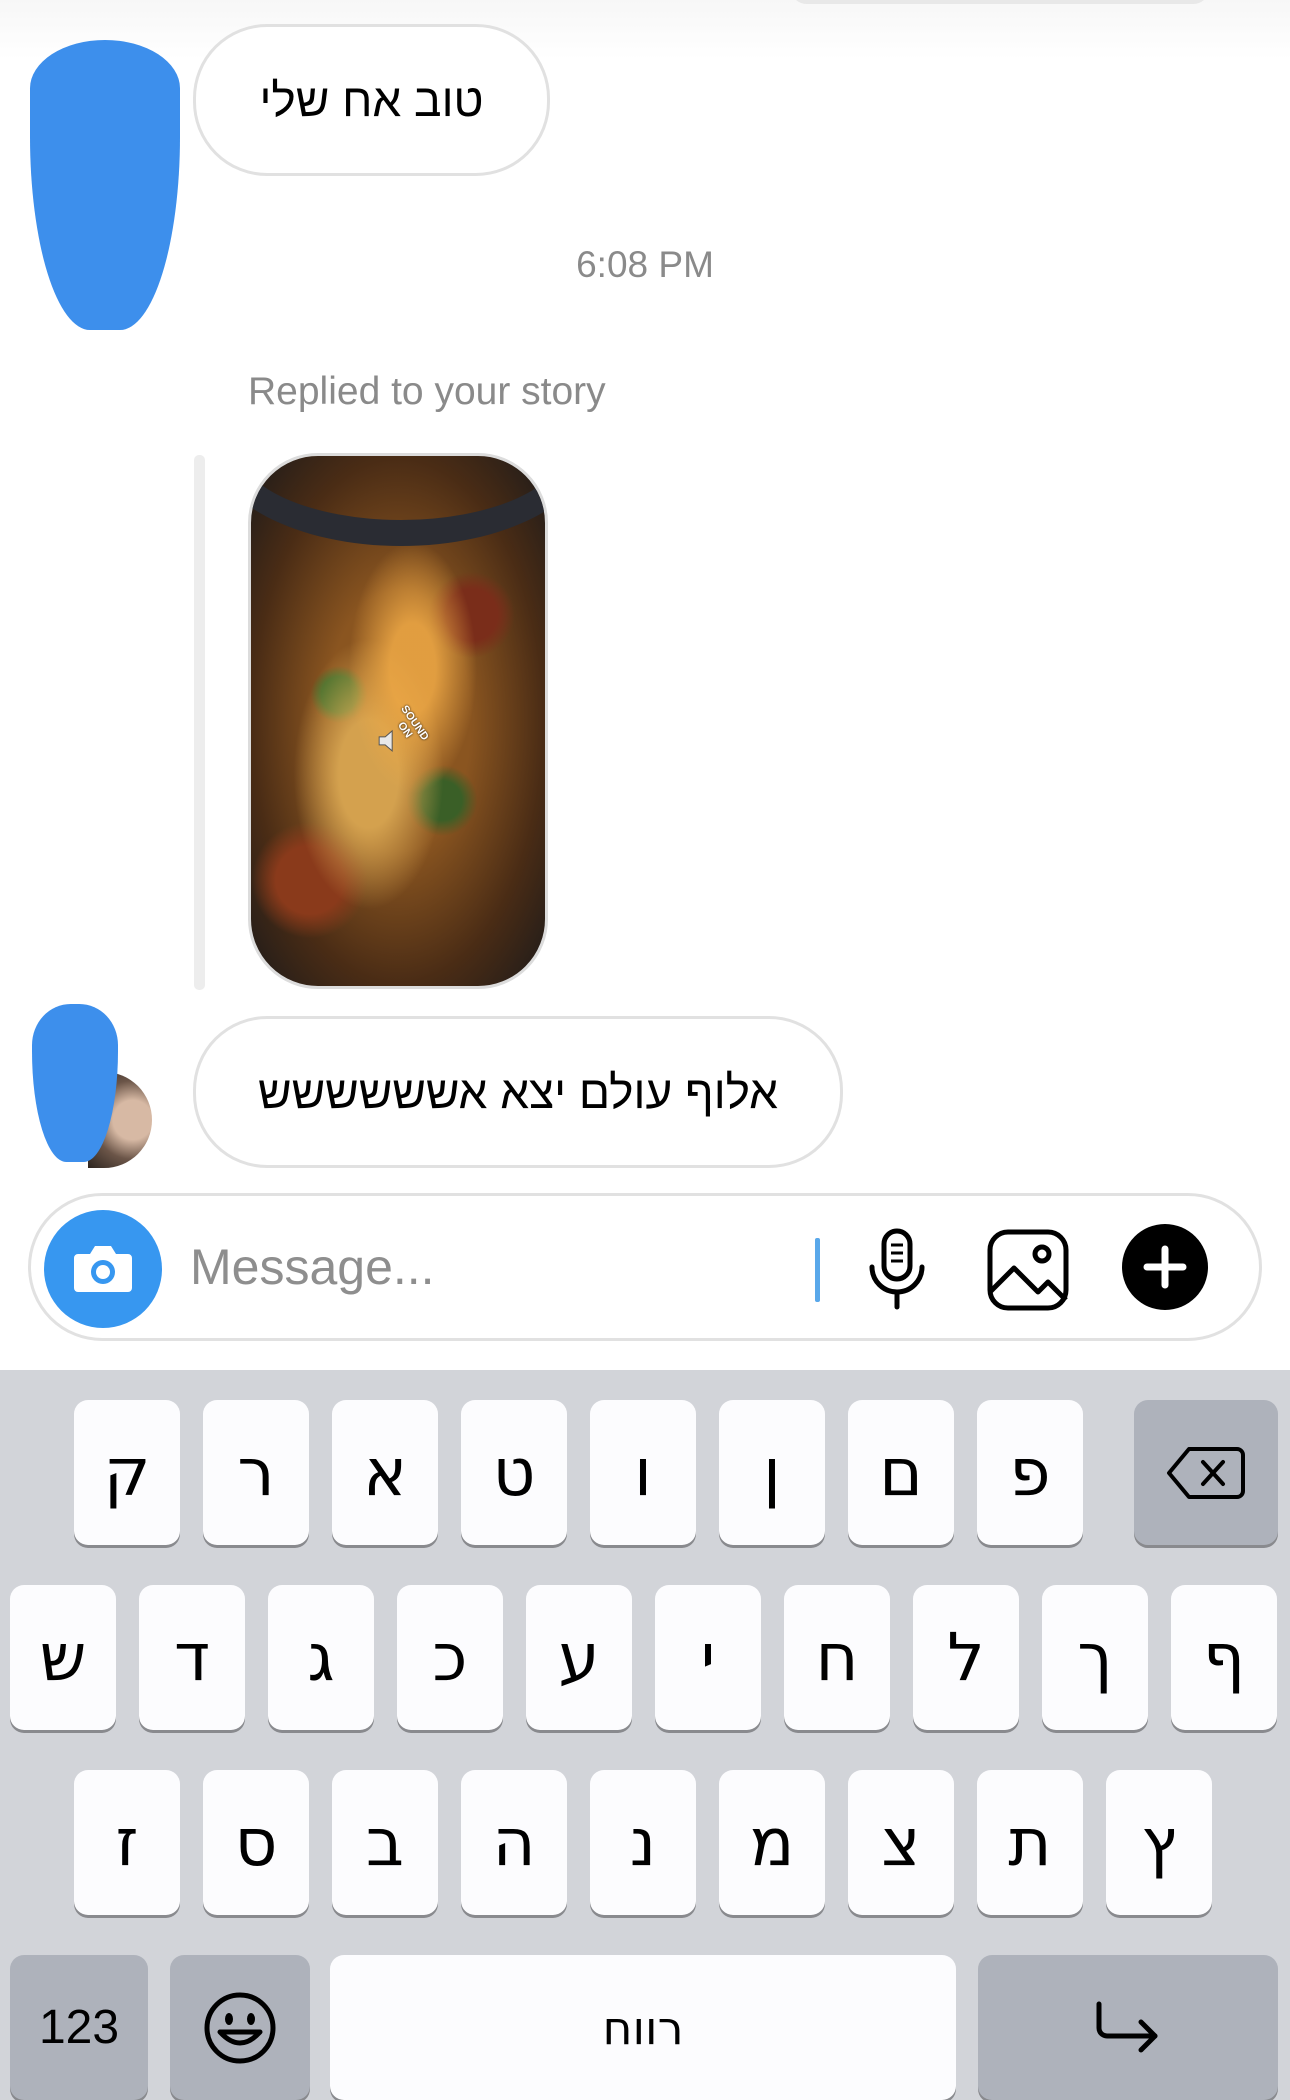  I want to click on message-timestamp: 6:08 PM, so click(645, 264).